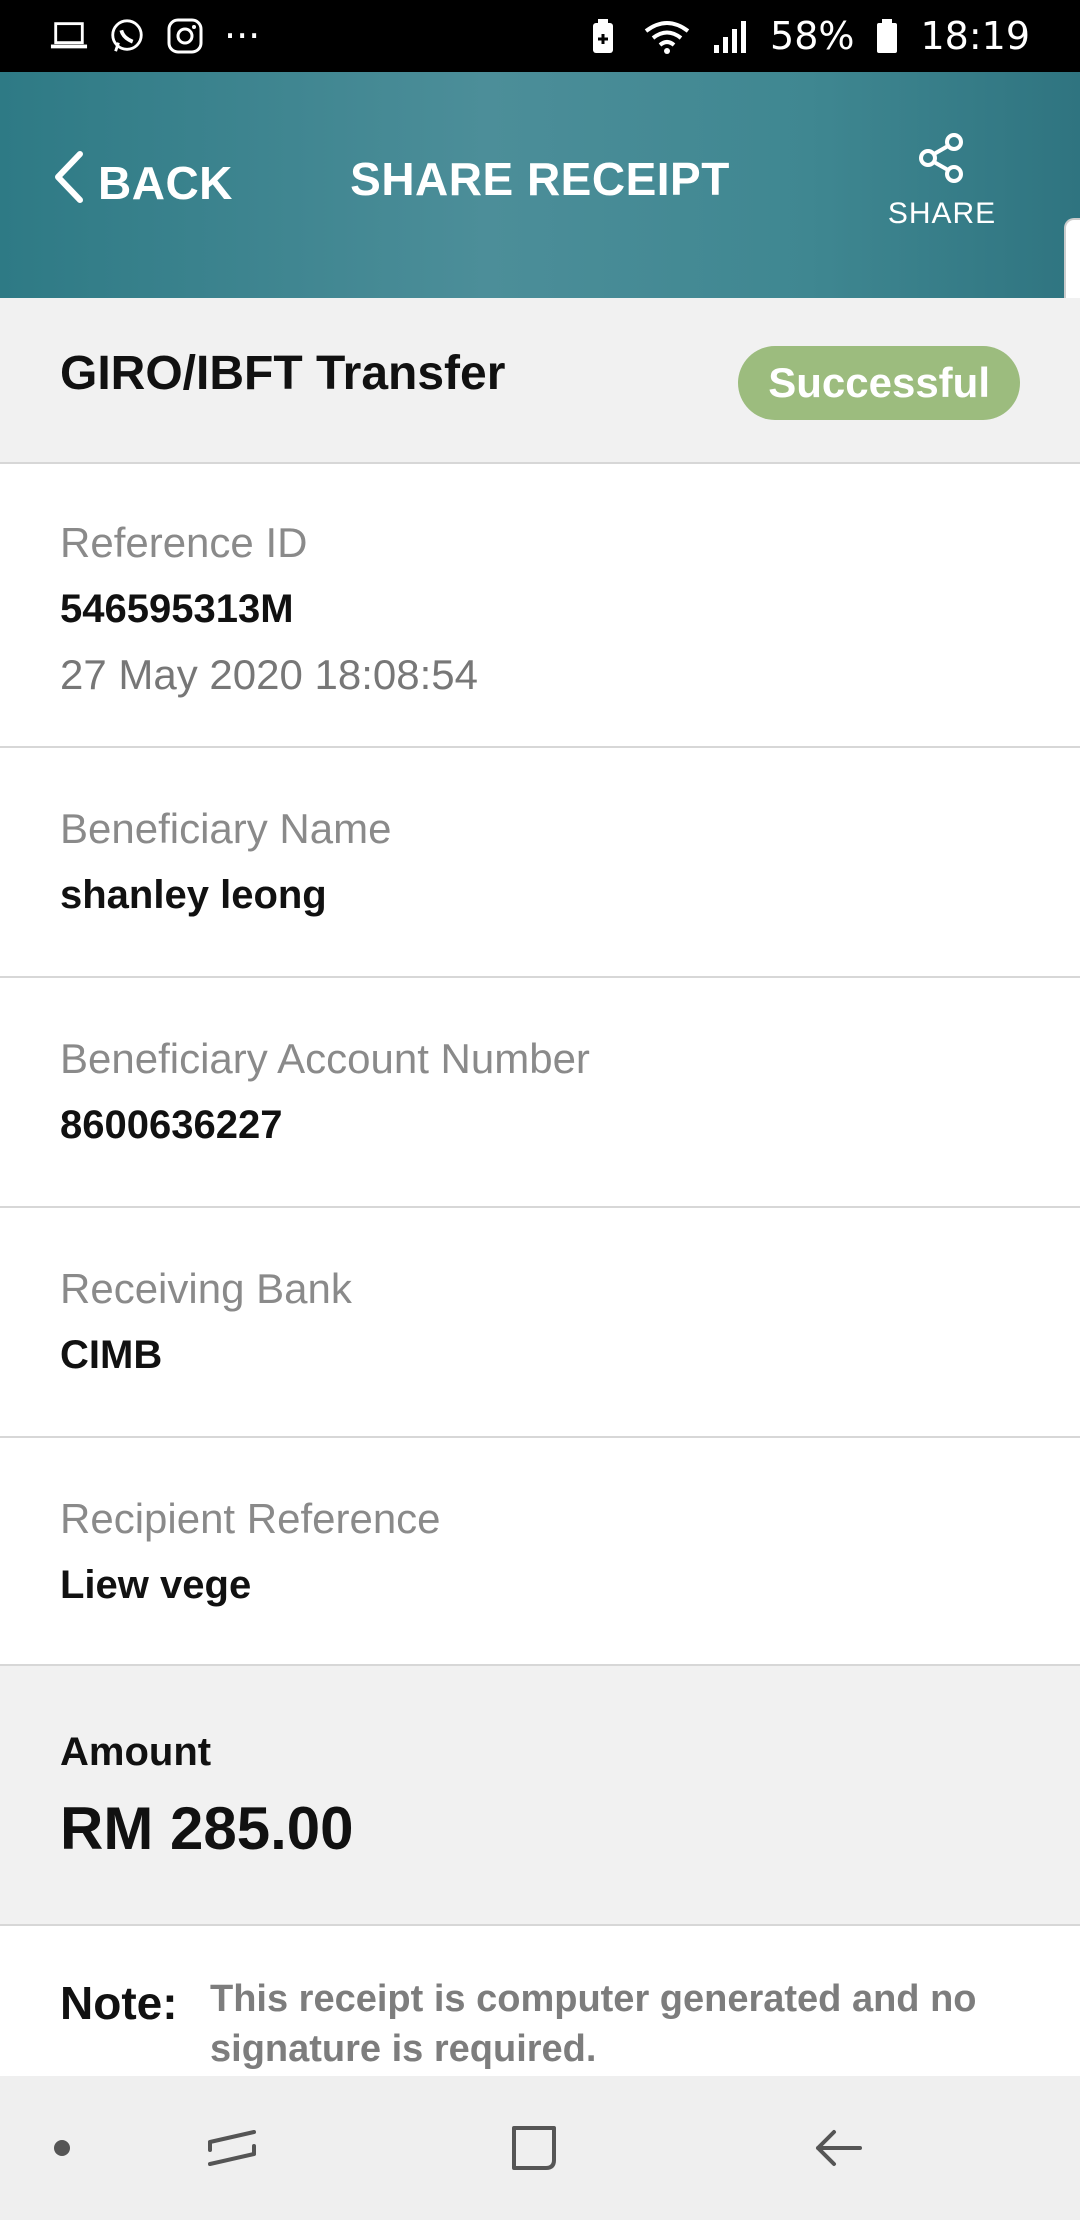  What do you see at coordinates (667, 36) in the screenshot?
I see `wifi-icon` at bounding box center [667, 36].